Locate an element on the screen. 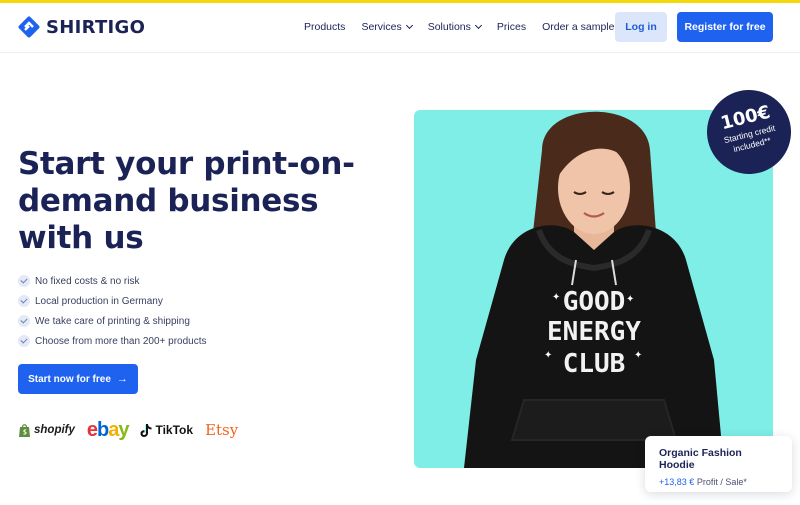 The height and width of the screenshot is (505, 800). print-line-1: GOOD is located at coordinates (594, 302).